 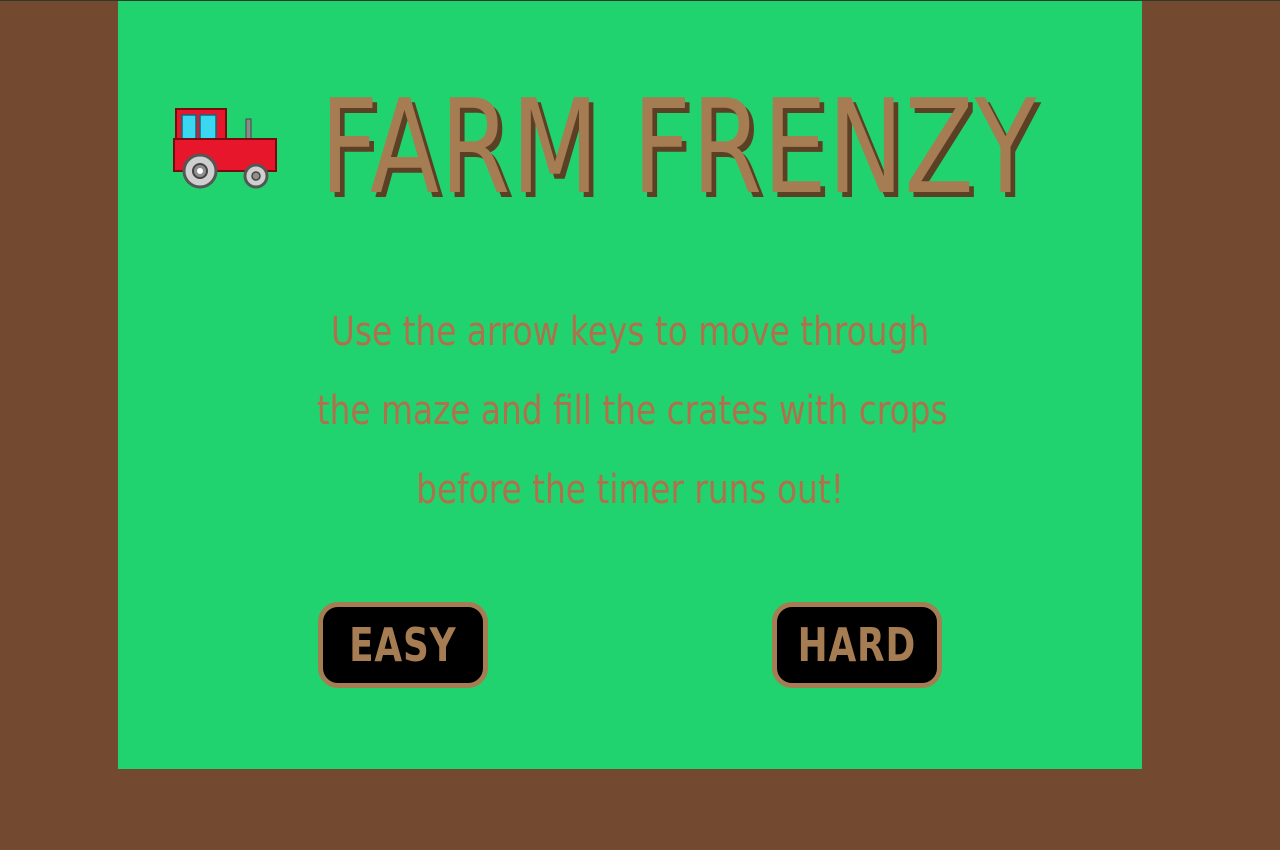 I want to click on instructions-line-1: Use the arrow keys to move through, so click(x=630, y=332).